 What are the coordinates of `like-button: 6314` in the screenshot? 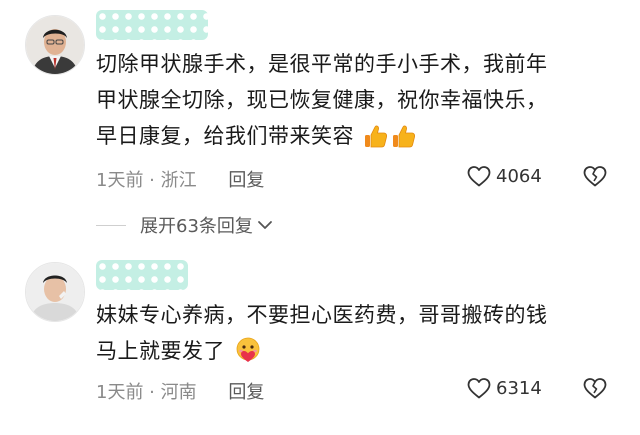 It's located at (504, 388).